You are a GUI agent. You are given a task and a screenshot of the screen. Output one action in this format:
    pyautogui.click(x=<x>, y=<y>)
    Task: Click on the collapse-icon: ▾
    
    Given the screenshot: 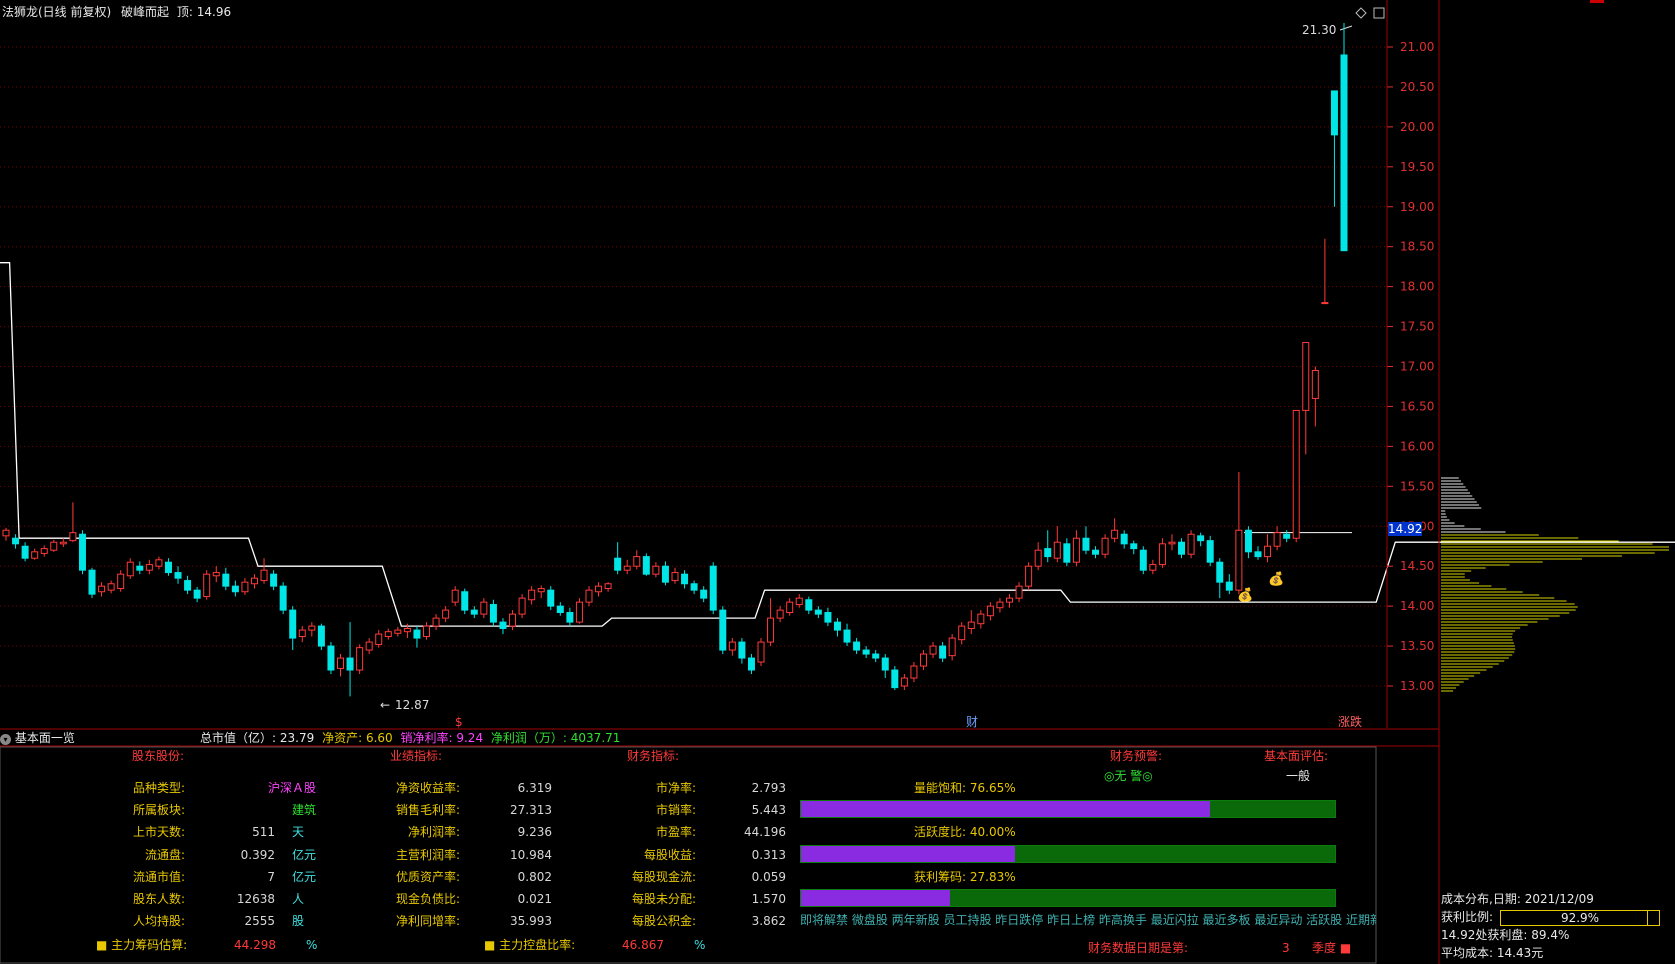 What is the action you would take?
    pyautogui.click(x=5, y=739)
    